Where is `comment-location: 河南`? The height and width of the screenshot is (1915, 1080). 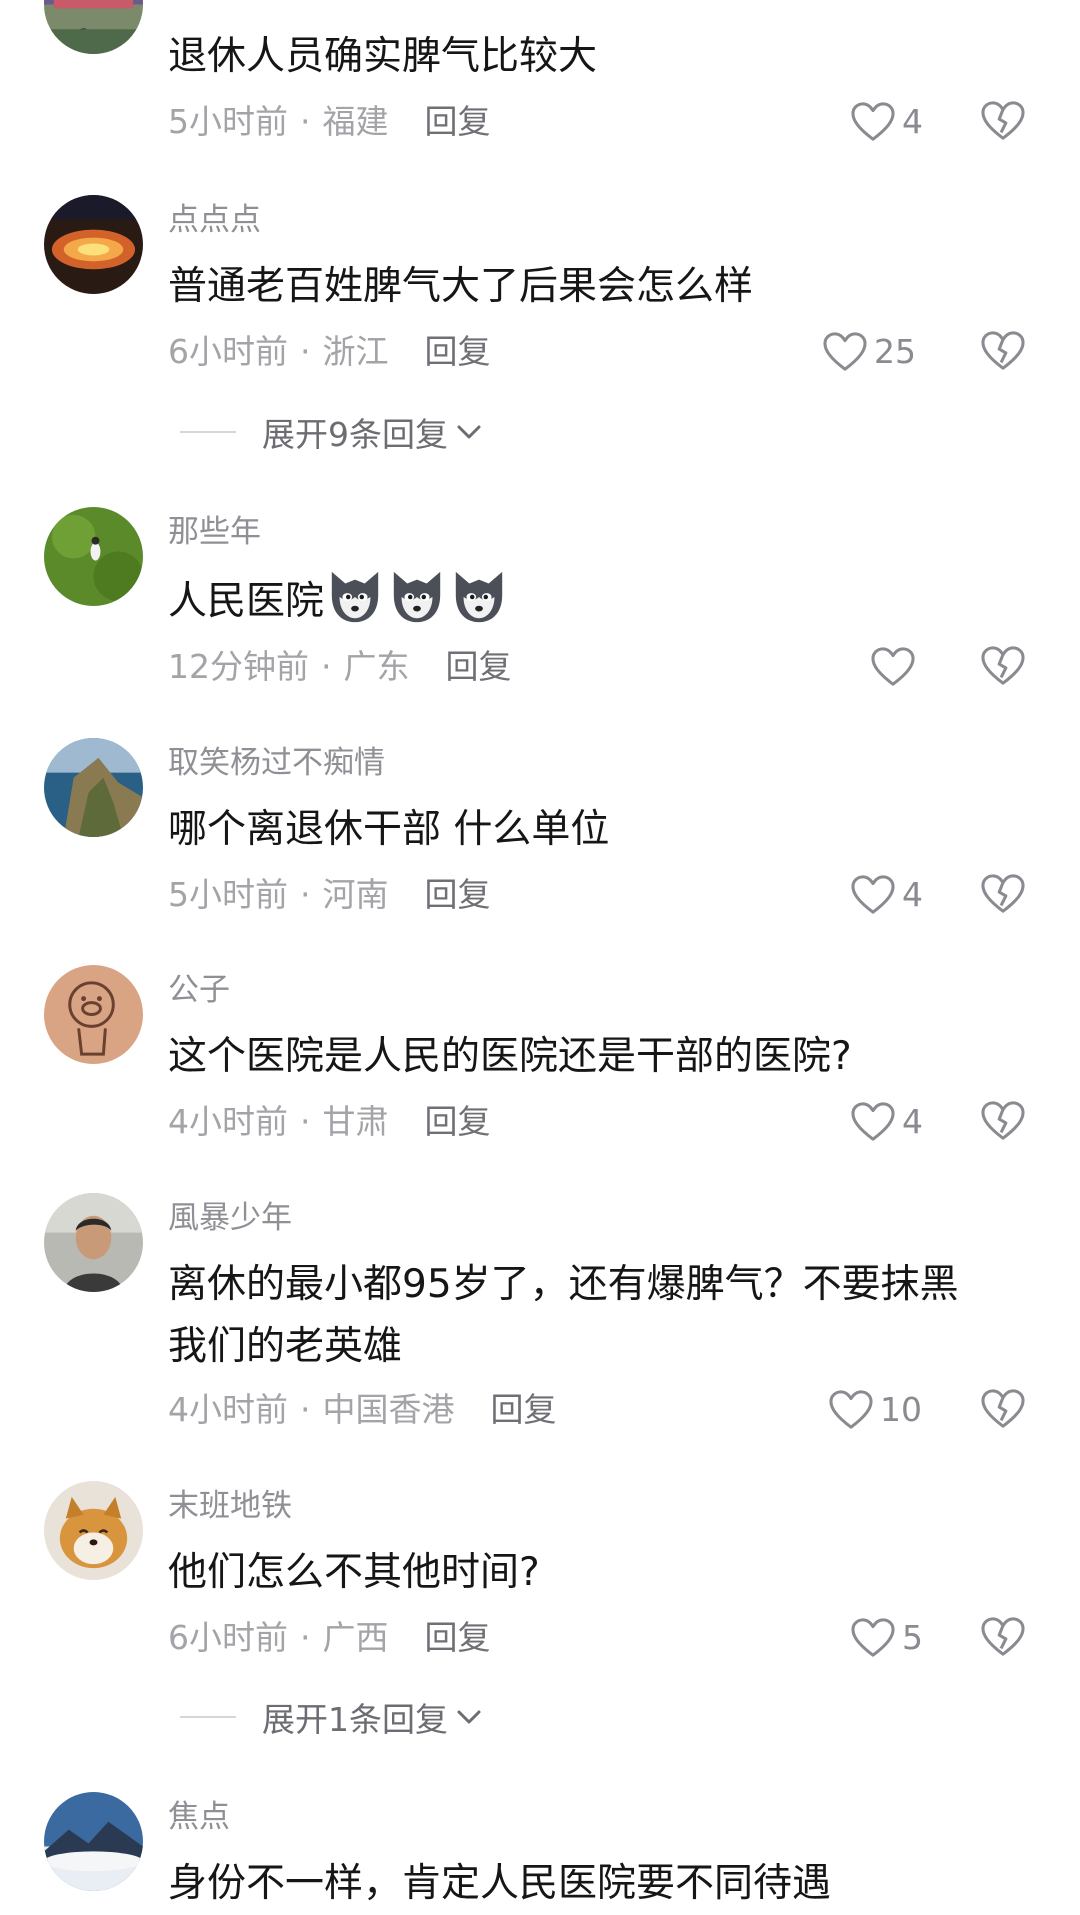 comment-location: 河南 is located at coordinates (355, 894).